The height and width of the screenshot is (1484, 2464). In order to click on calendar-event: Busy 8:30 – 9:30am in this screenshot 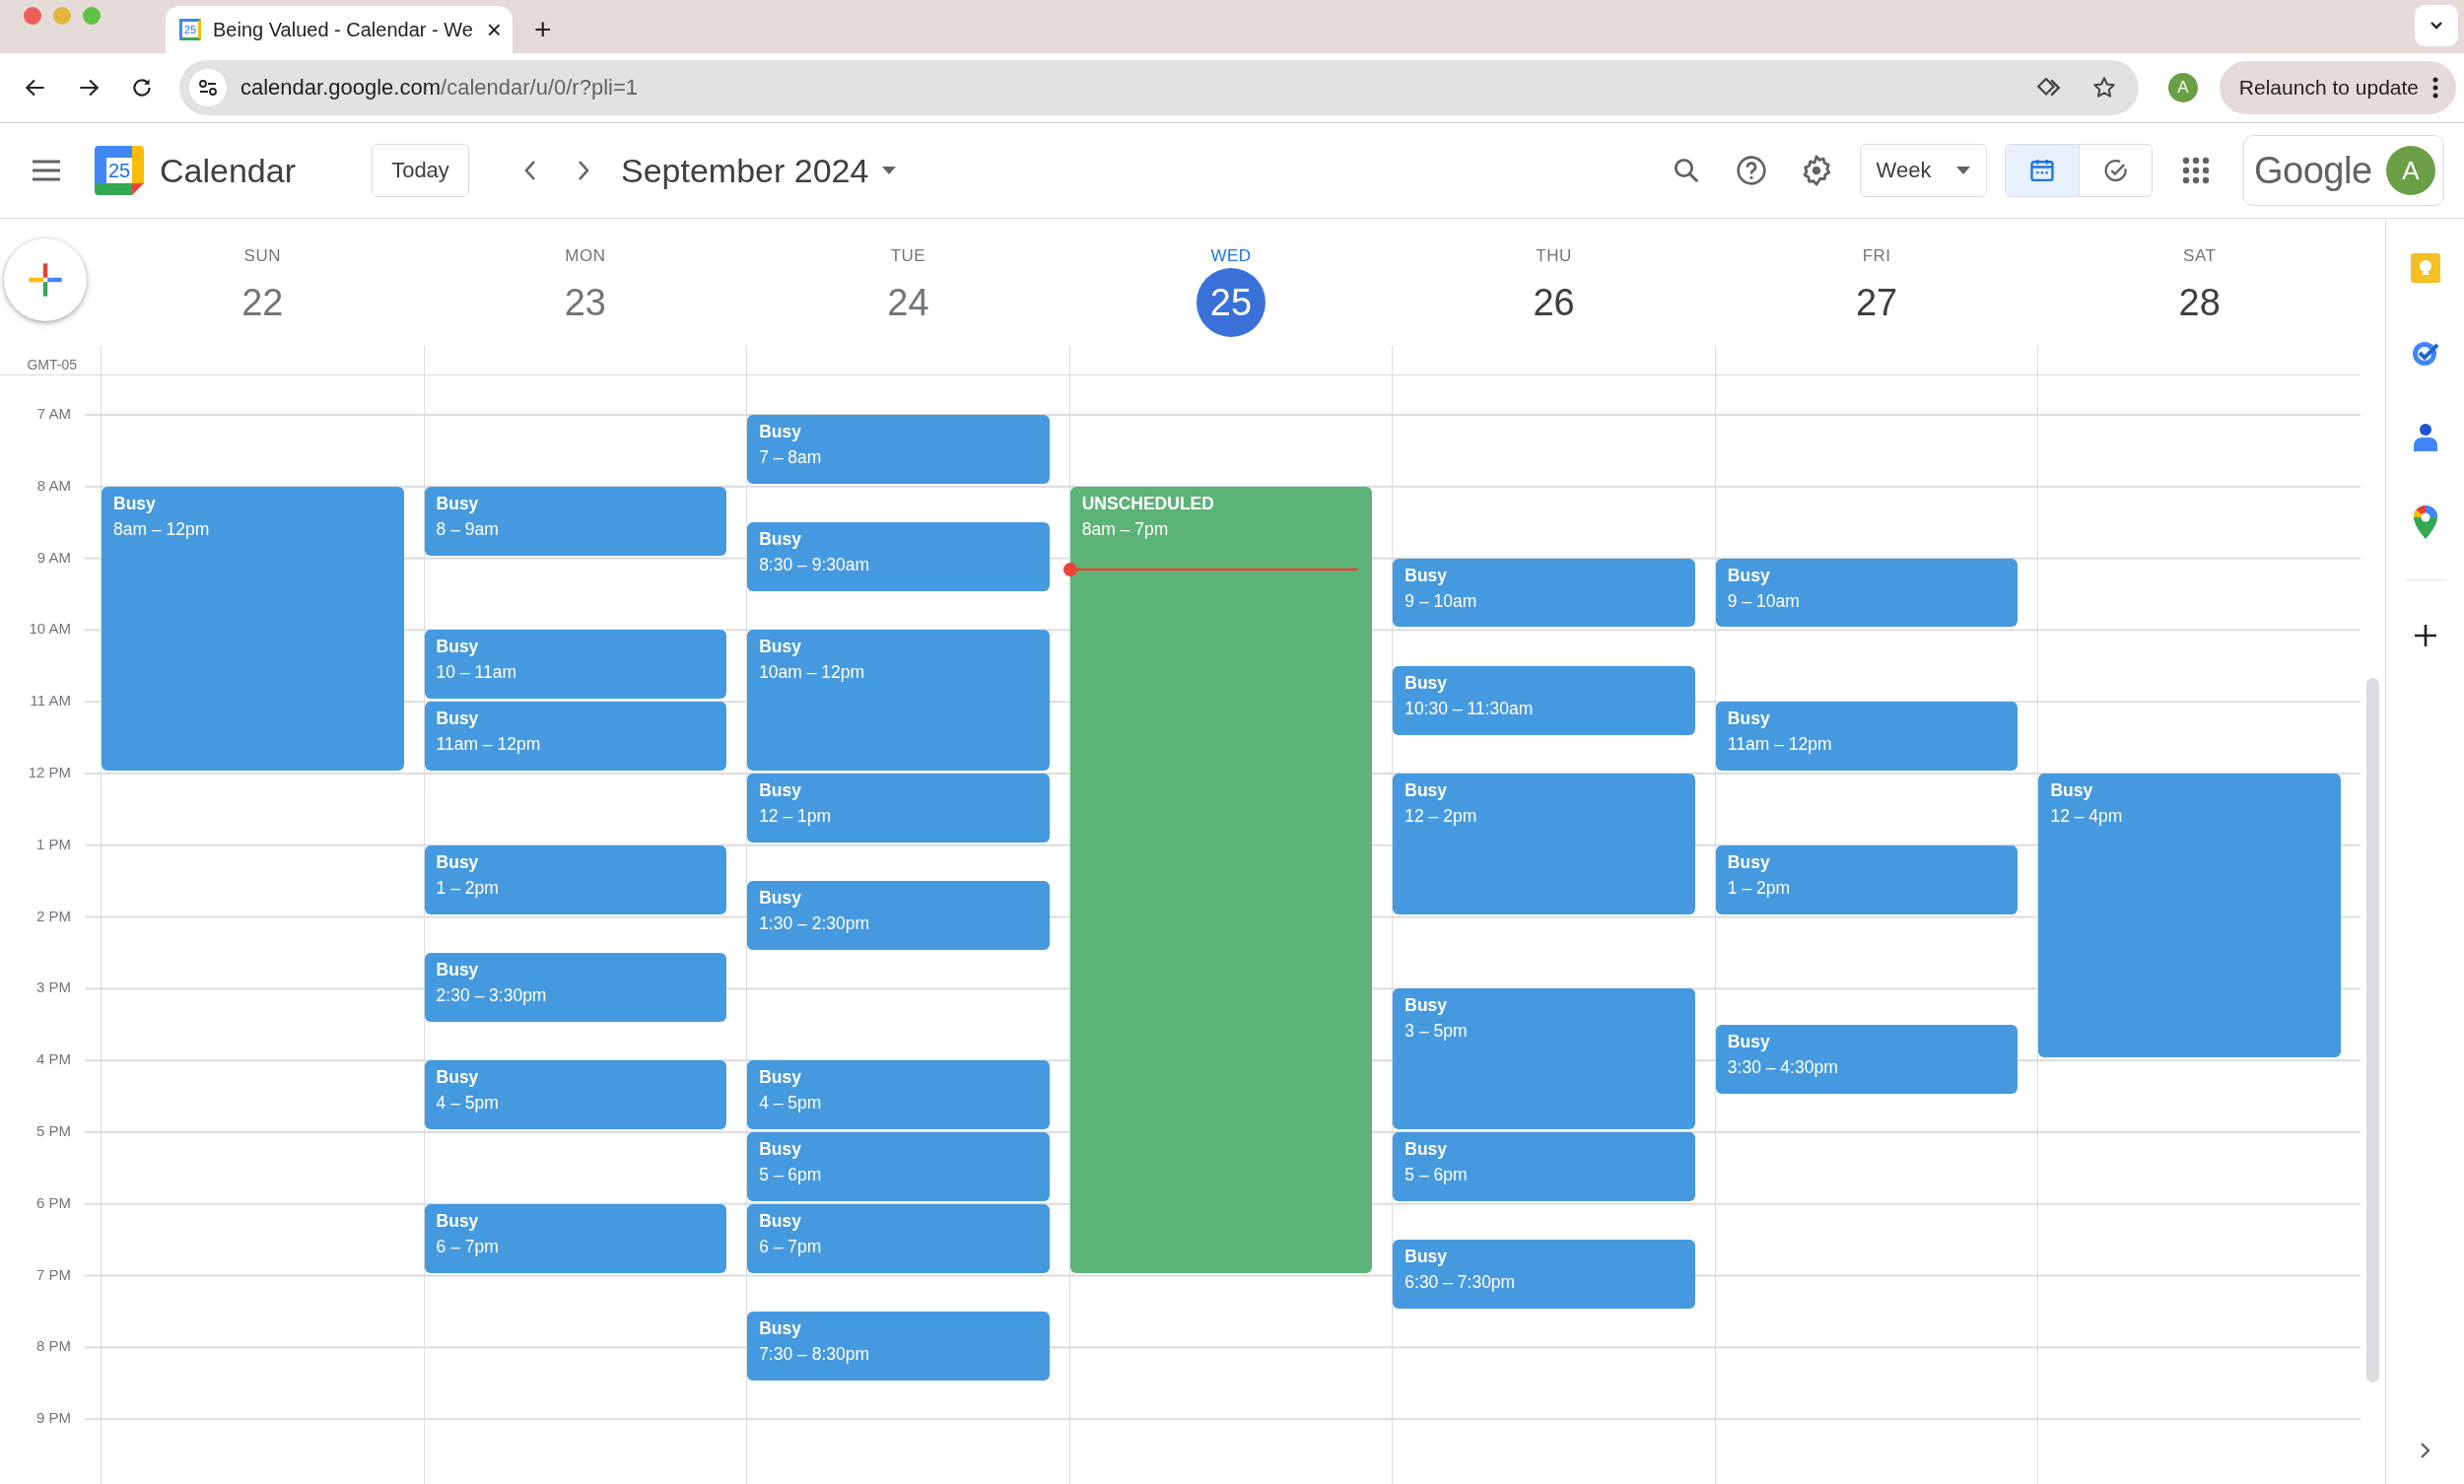, I will do `click(898, 556)`.